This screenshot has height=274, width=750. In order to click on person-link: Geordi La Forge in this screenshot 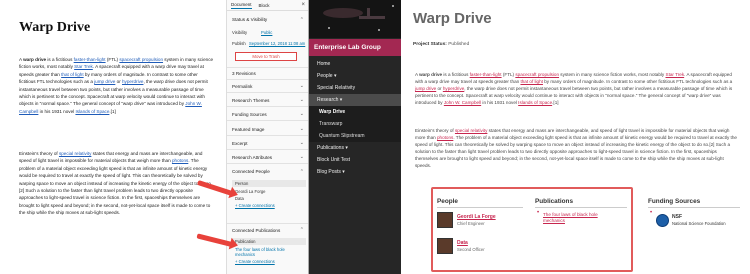, I will do `click(476, 217)`.